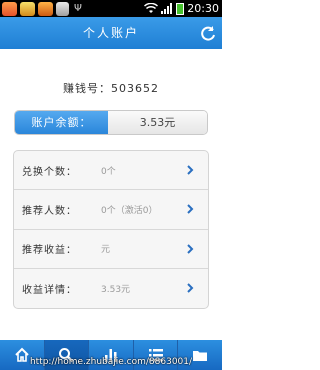 The width and height of the screenshot is (320, 370). I want to click on system-status: 20:30, so click(183, 8).